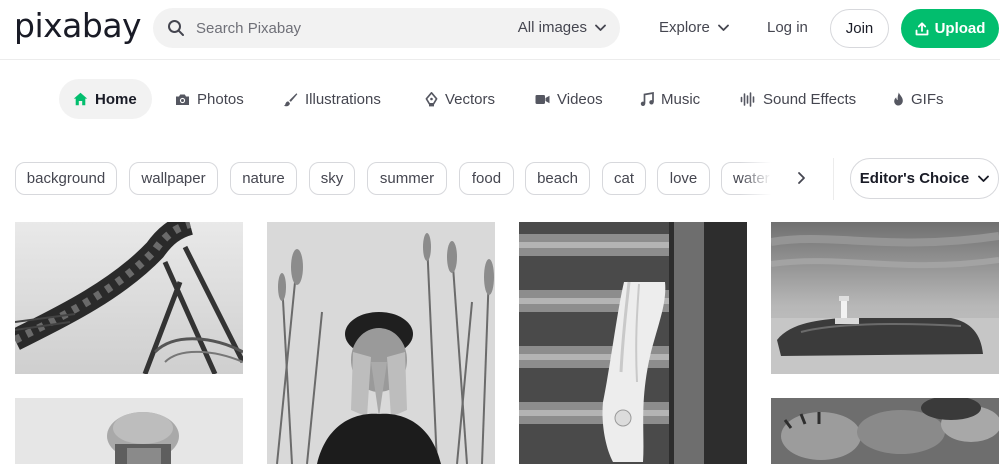 The image size is (1000, 464). What do you see at coordinates (787, 27) in the screenshot?
I see `login-link: Log in` at bounding box center [787, 27].